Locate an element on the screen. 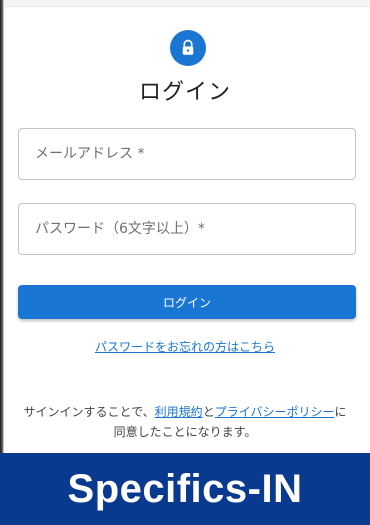 The image size is (370, 525). password-field is located at coordinates (187, 229).